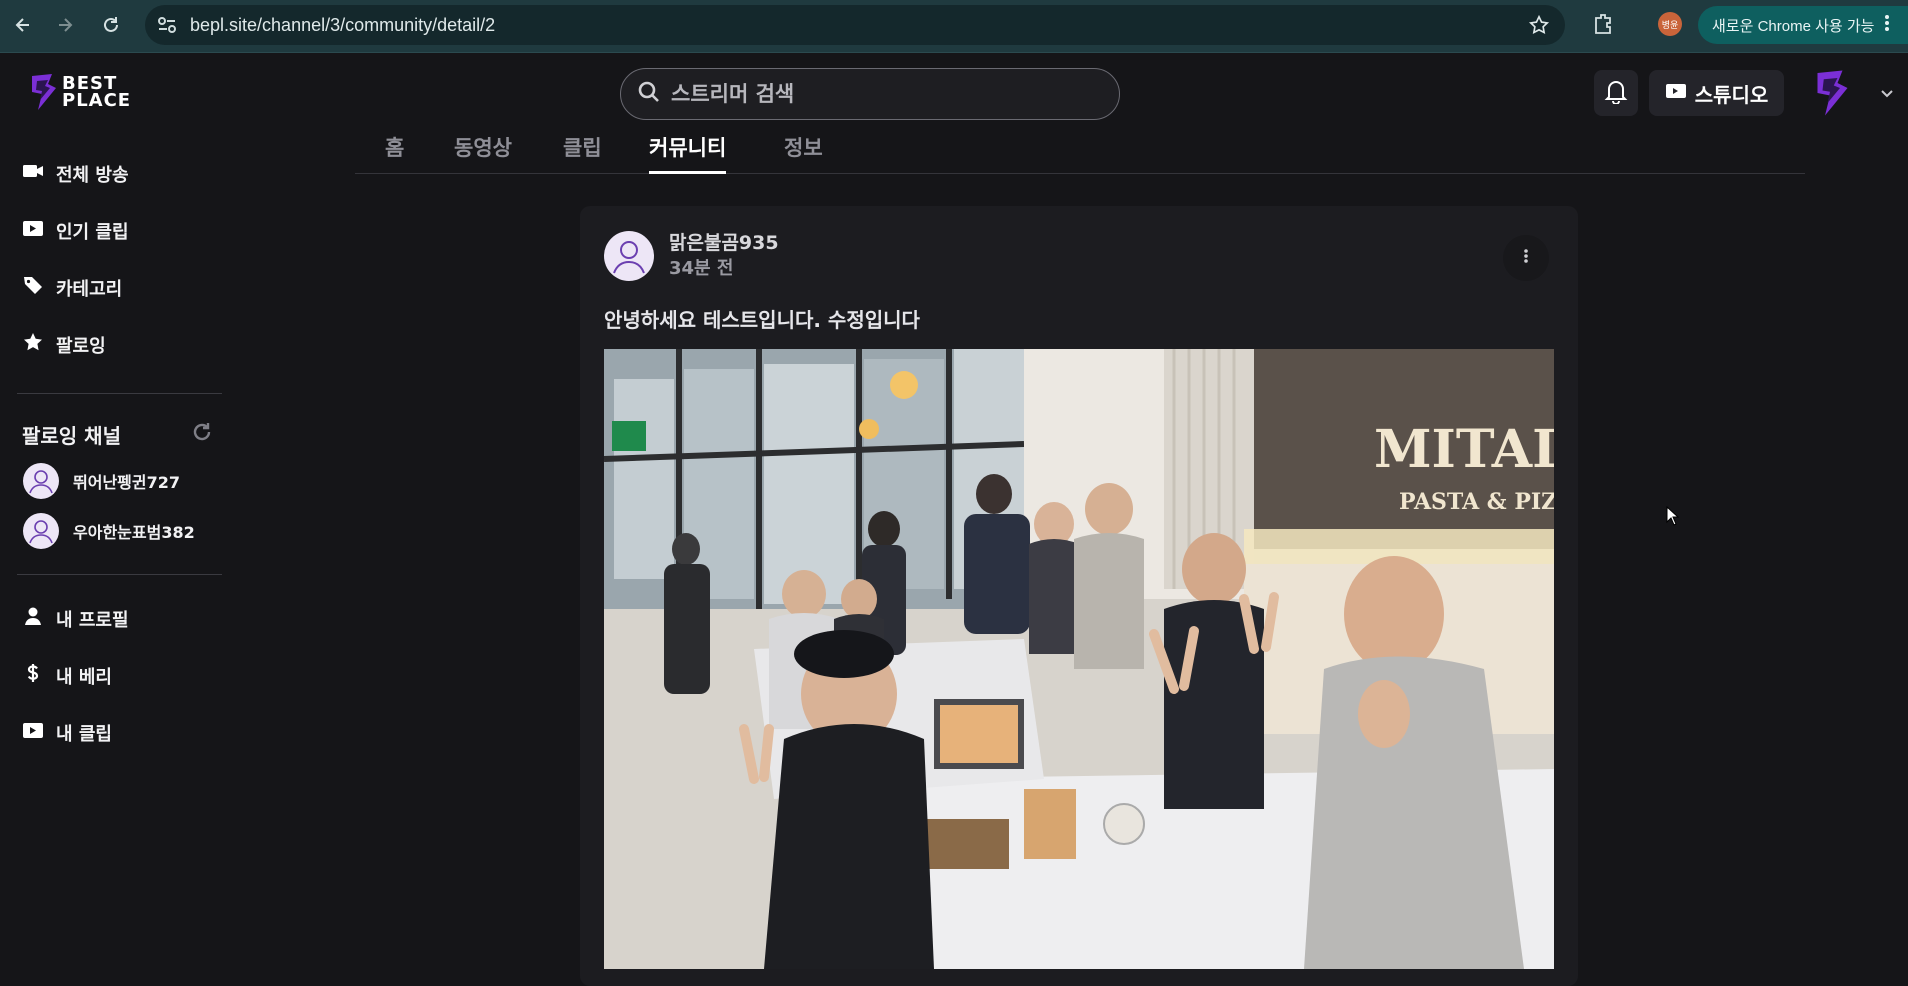 The height and width of the screenshot is (986, 1908). What do you see at coordinates (92, 232) in the screenshot?
I see `sidebar-item-label: 인기 클립` at bounding box center [92, 232].